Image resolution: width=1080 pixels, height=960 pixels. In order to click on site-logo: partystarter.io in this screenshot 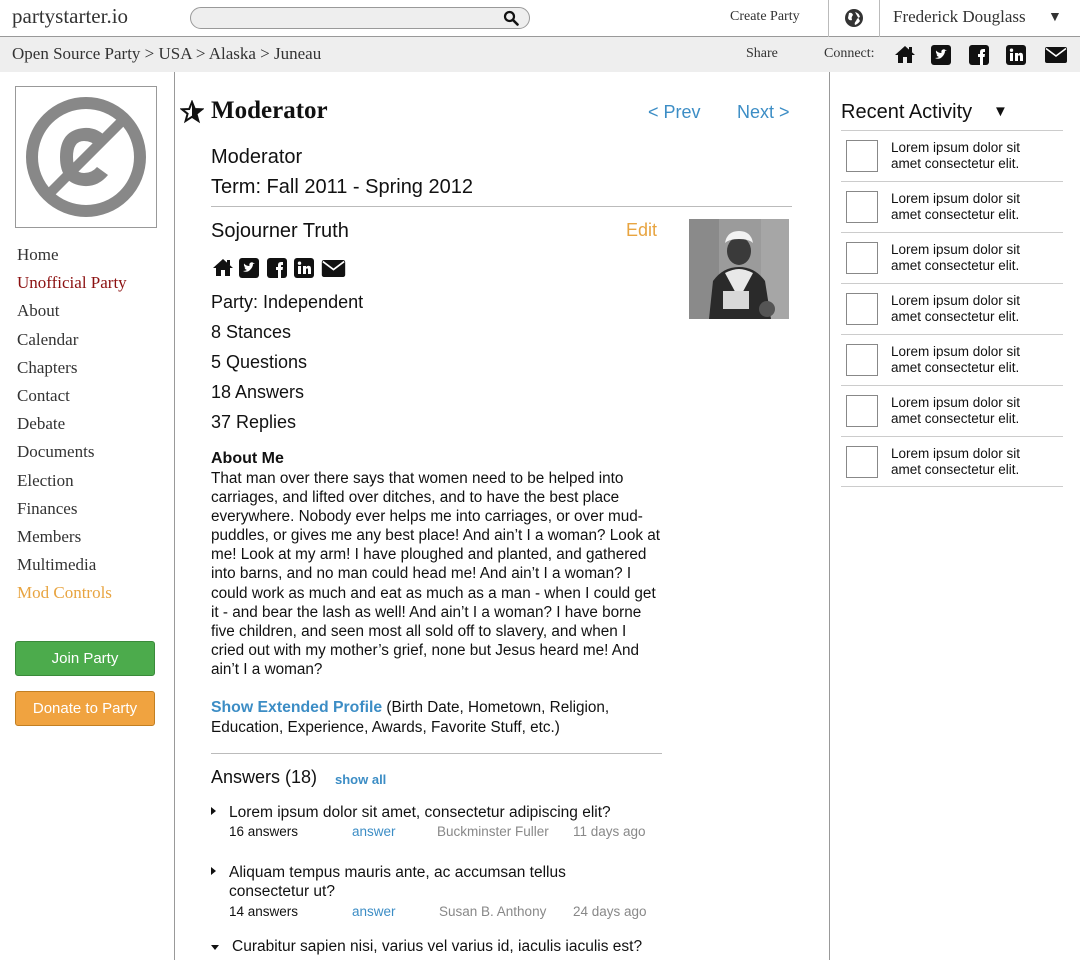, I will do `click(70, 16)`.